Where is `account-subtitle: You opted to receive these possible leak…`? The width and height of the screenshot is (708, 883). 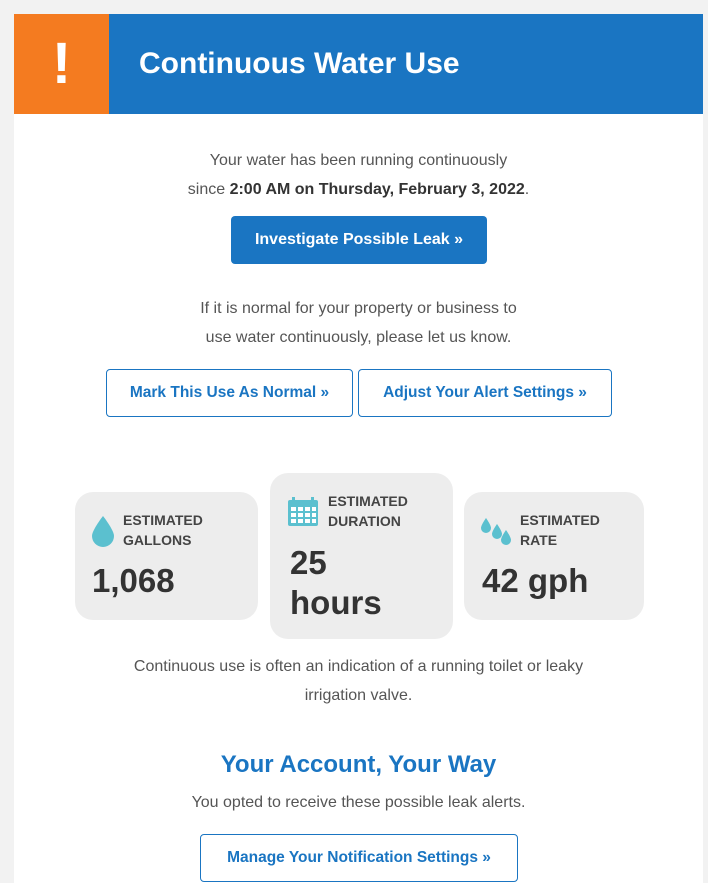 account-subtitle: You opted to receive these possible leak… is located at coordinates (358, 802).